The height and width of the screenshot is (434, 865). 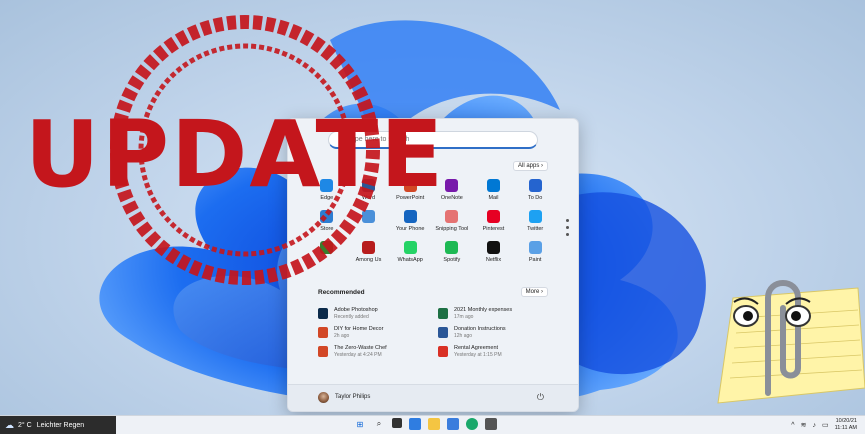 I want to click on weather-widget: ☁ 2° C Leichter Regen, so click(x=58, y=425).